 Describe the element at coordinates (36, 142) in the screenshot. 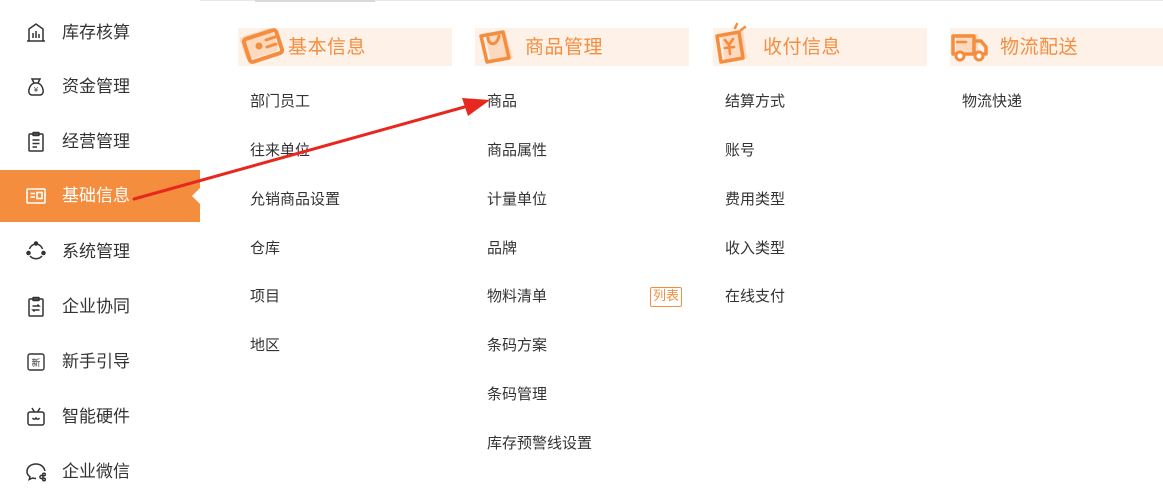

I see `clipboard-icon` at that location.